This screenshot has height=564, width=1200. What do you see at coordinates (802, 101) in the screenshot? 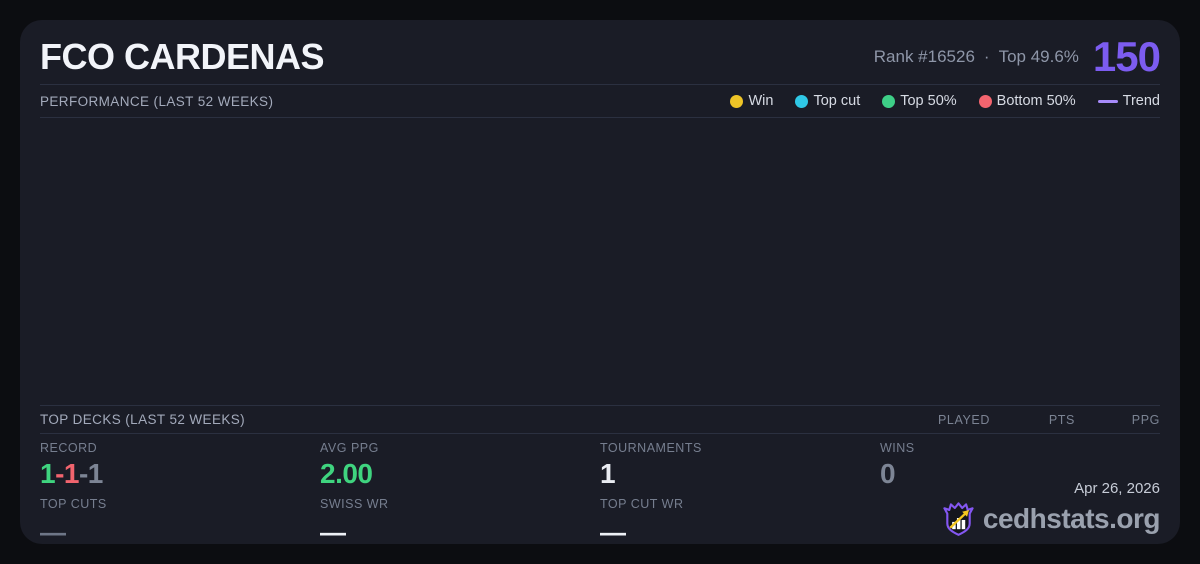
I see `top-cut-dot-icon` at bounding box center [802, 101].